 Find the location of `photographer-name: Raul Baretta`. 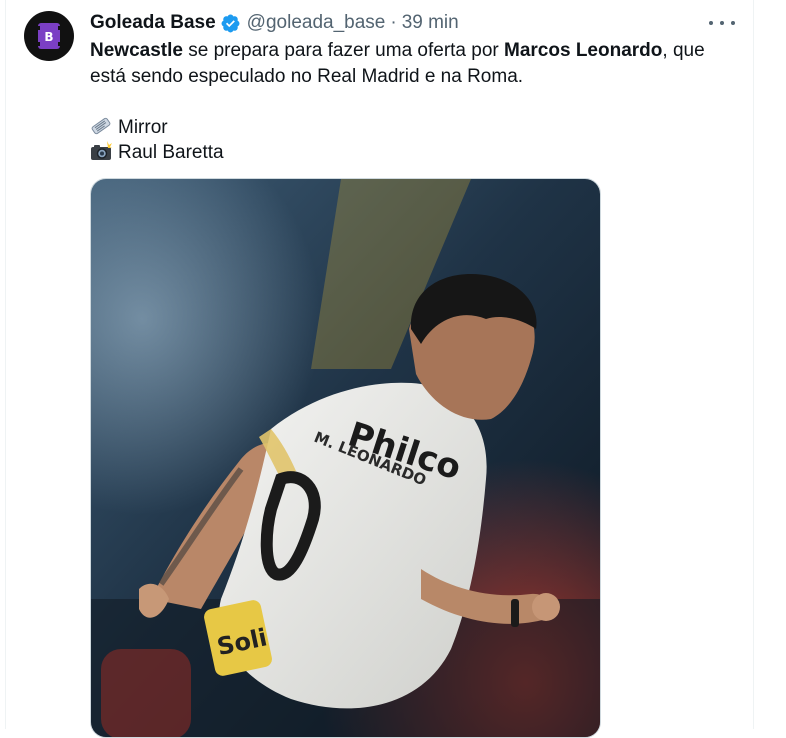

photographer-name: Raul Baretta is located at coordinates (171, 152).